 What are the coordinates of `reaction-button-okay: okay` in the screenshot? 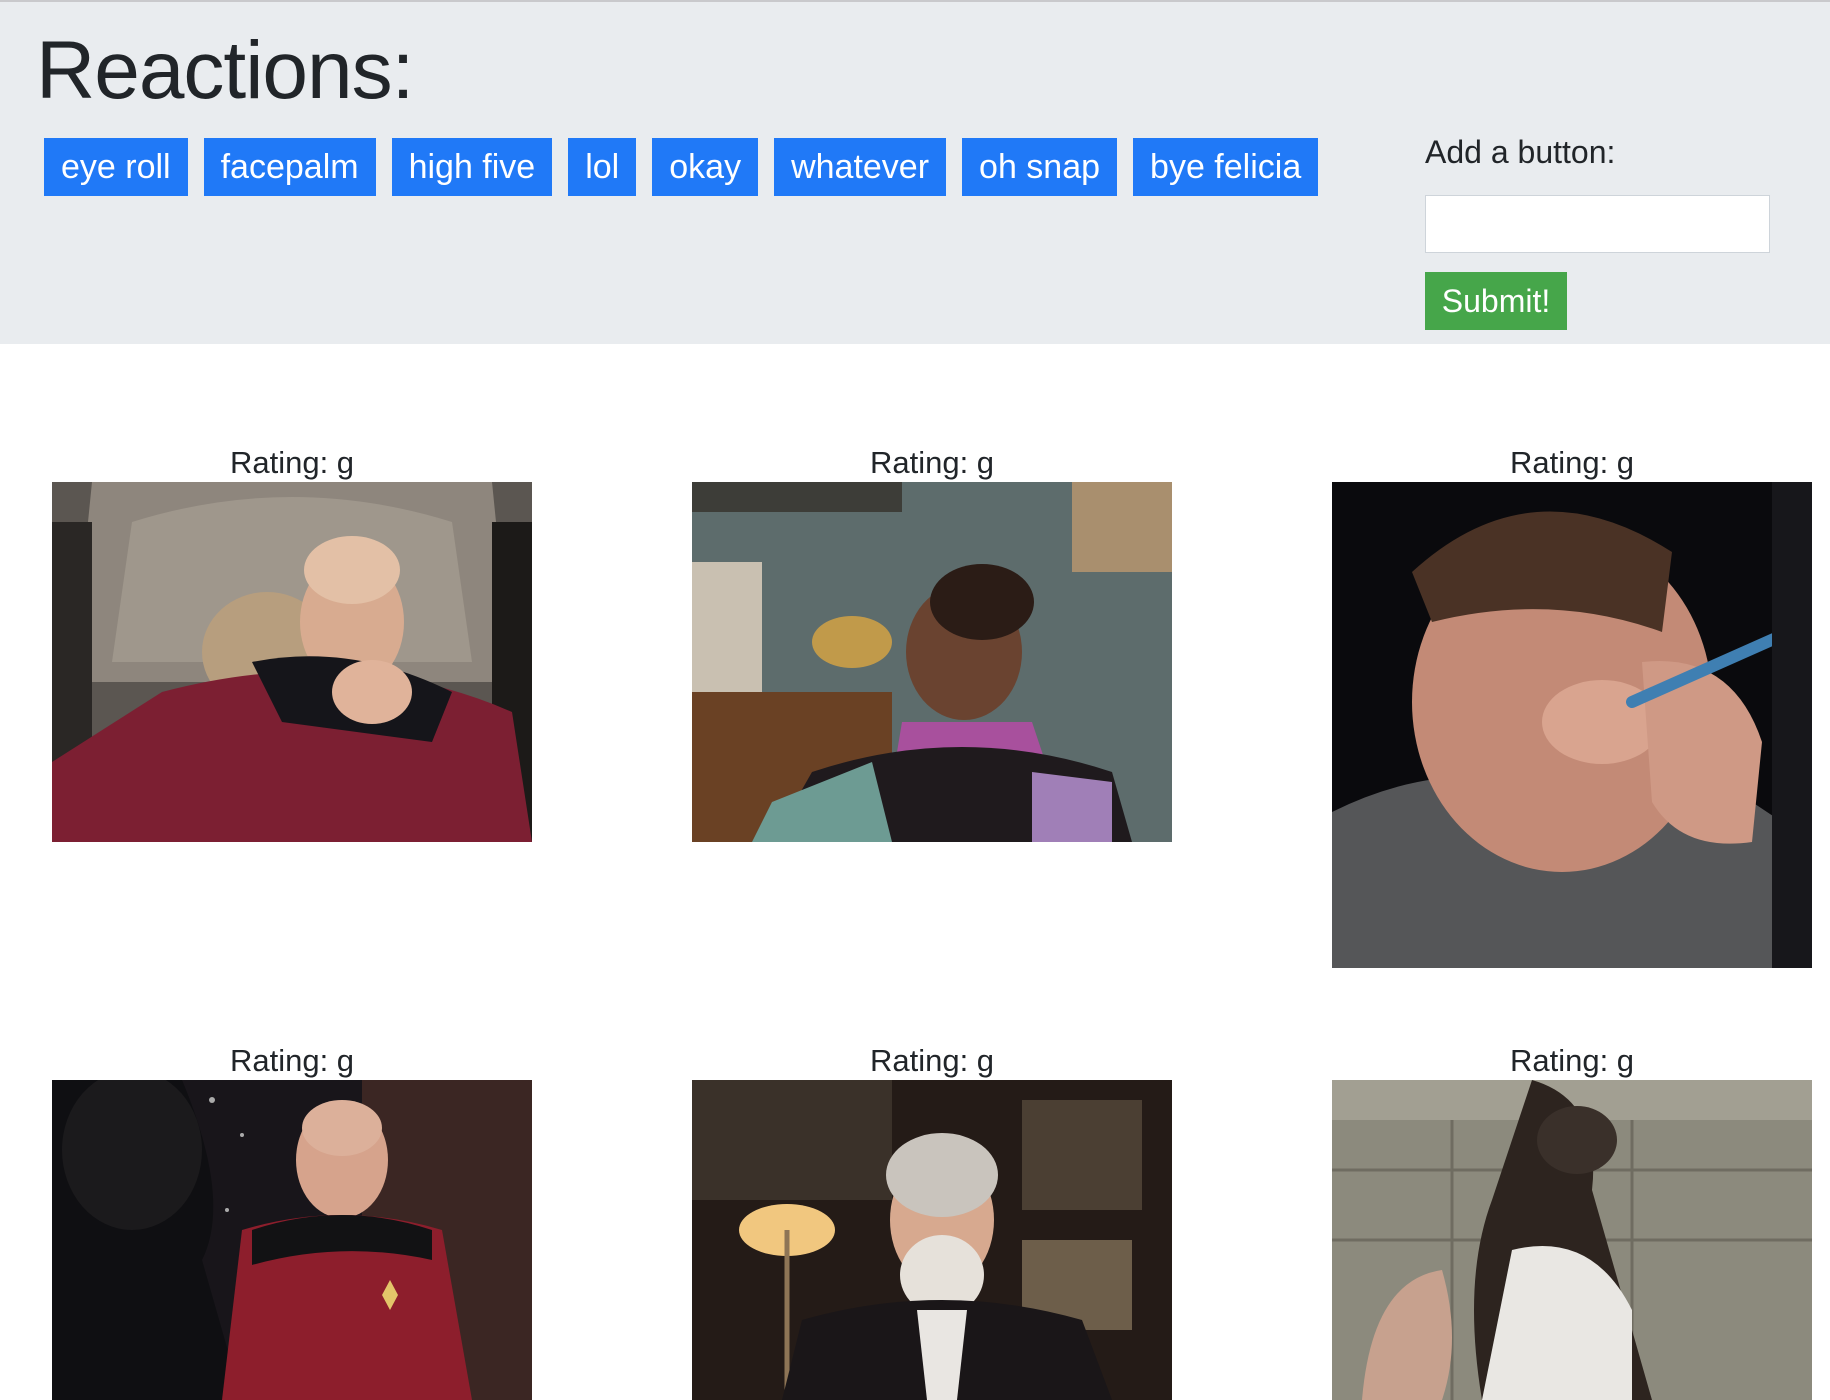 It's located at (705, 167).